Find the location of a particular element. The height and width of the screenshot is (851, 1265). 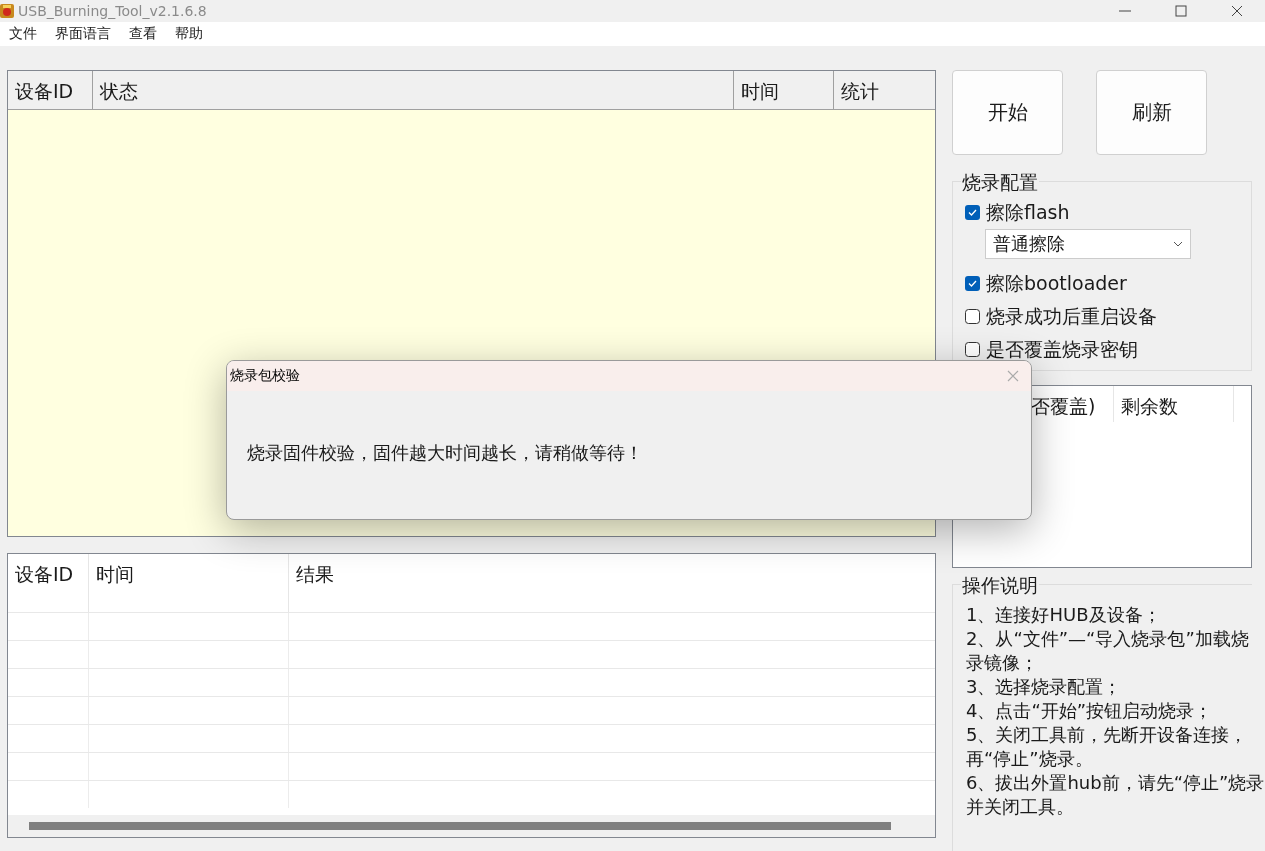

checkbox-label: 擦除flash is located at coordinates (1028, 212).